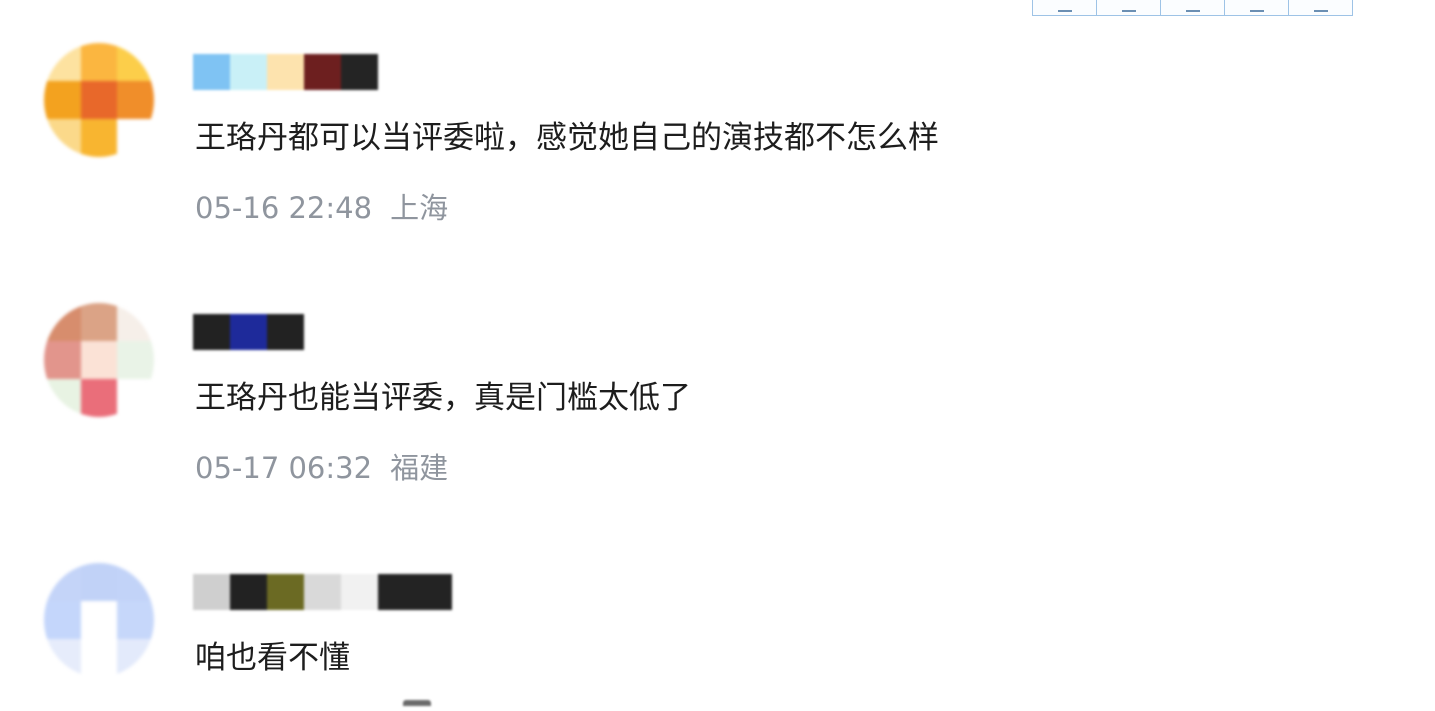  Describe the element at coordinates (443, 398) in the screenshot. I see `comment-text: 王珞丹也能当评委，真是门槛太低了` at that location.